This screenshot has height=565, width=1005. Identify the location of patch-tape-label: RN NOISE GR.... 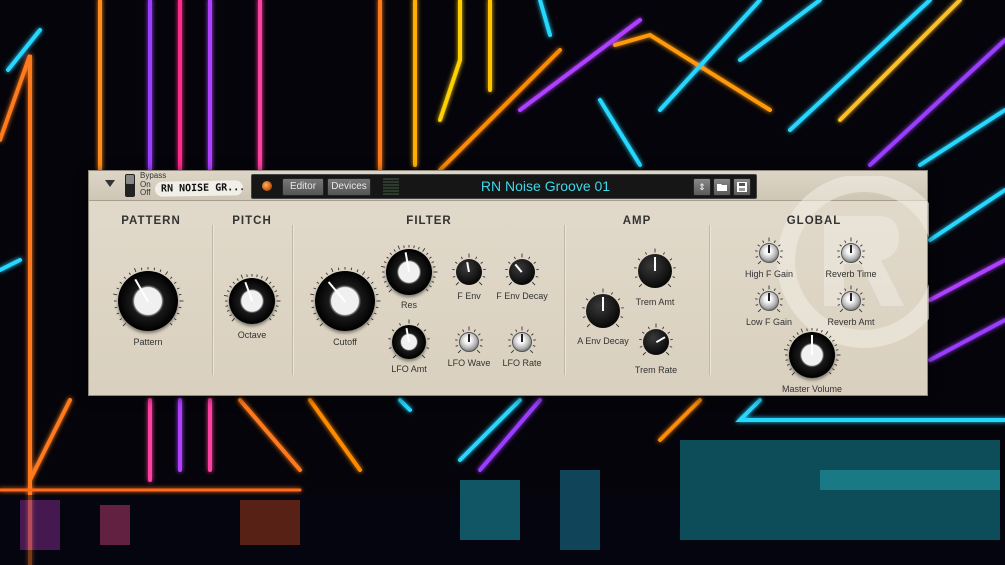
(199, 188).